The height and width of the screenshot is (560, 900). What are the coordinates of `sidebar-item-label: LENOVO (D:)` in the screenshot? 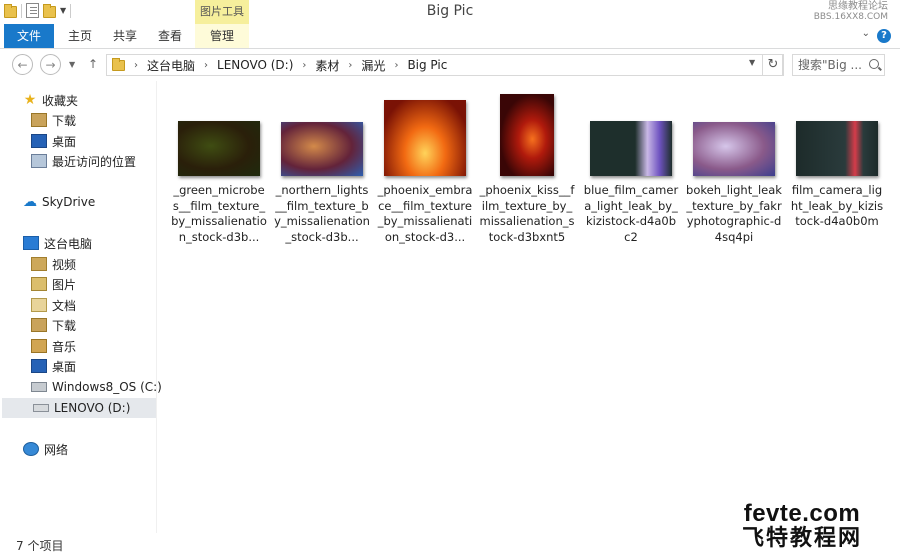 It's located at (92, 408).